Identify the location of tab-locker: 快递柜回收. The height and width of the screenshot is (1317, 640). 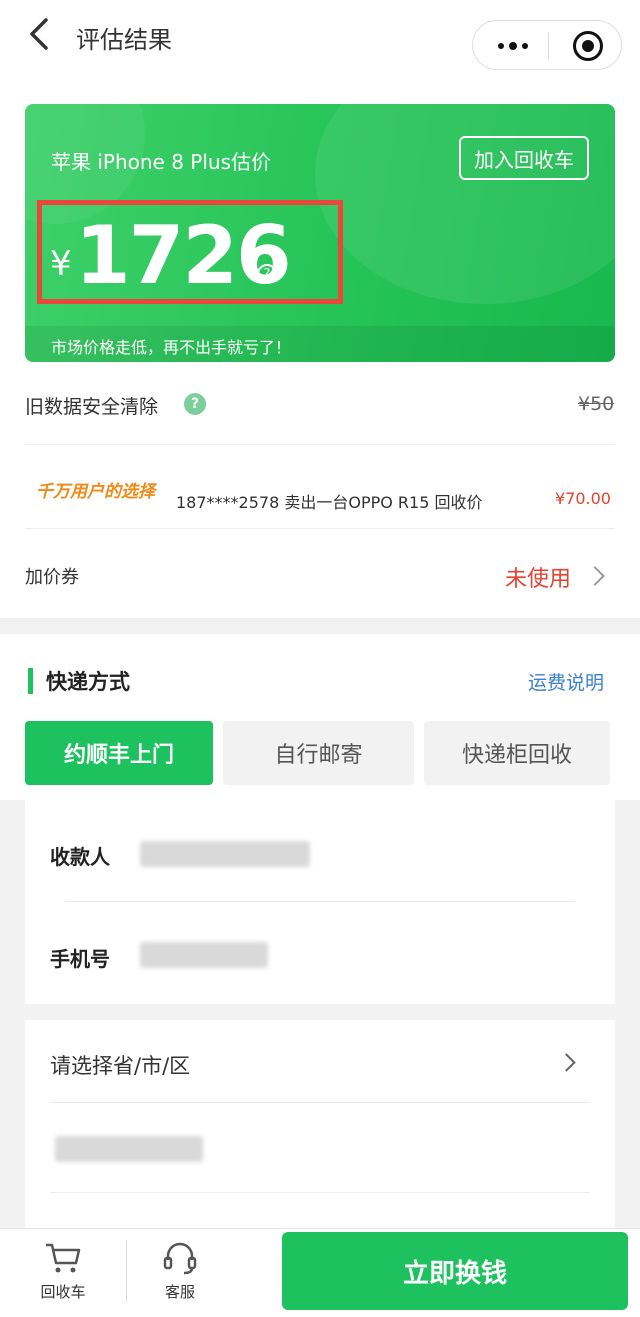
(517, 753).